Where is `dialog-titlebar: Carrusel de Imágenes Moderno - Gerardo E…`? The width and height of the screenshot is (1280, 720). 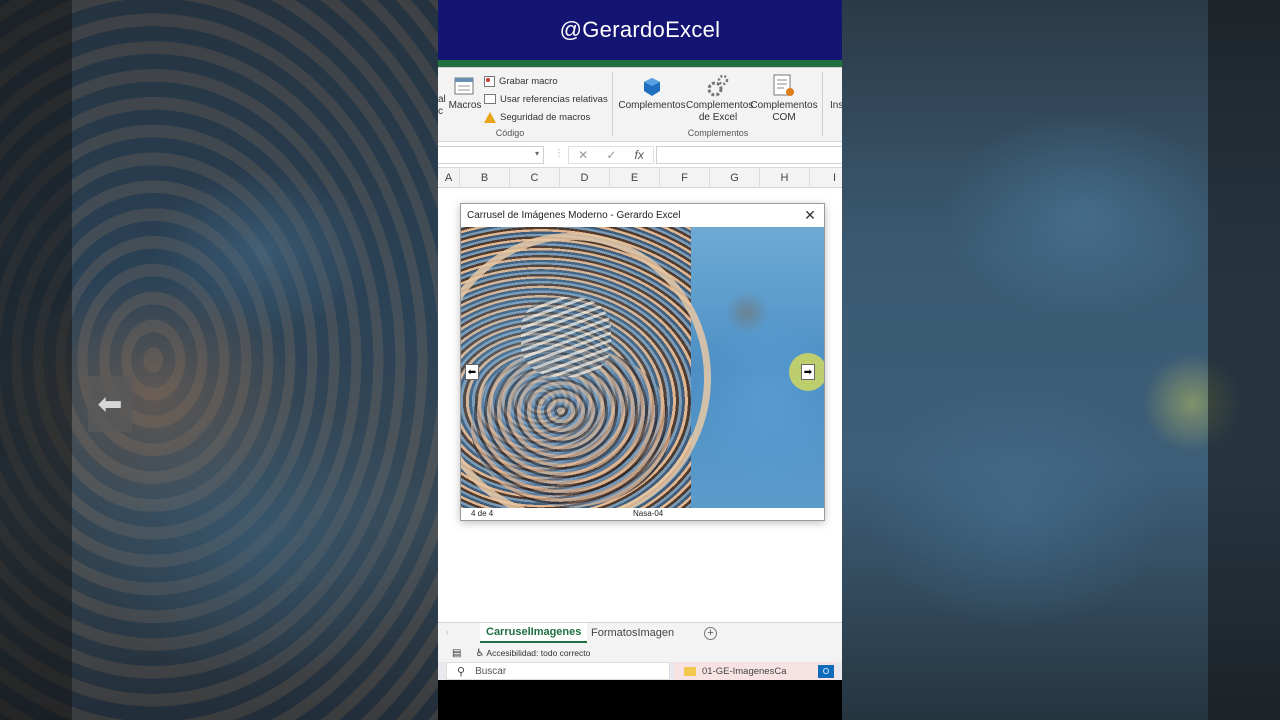
dialog-titlebar: Carrusel de Imágenes Moderno - Gerardo E… is located at coordinates (642, 215).